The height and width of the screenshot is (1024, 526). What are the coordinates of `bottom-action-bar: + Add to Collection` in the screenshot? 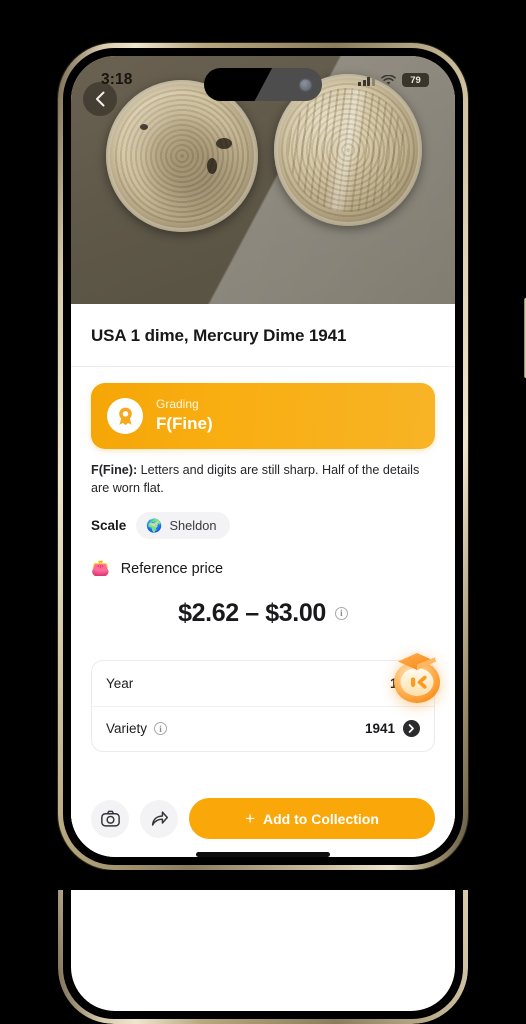 It's located at (263, 813).